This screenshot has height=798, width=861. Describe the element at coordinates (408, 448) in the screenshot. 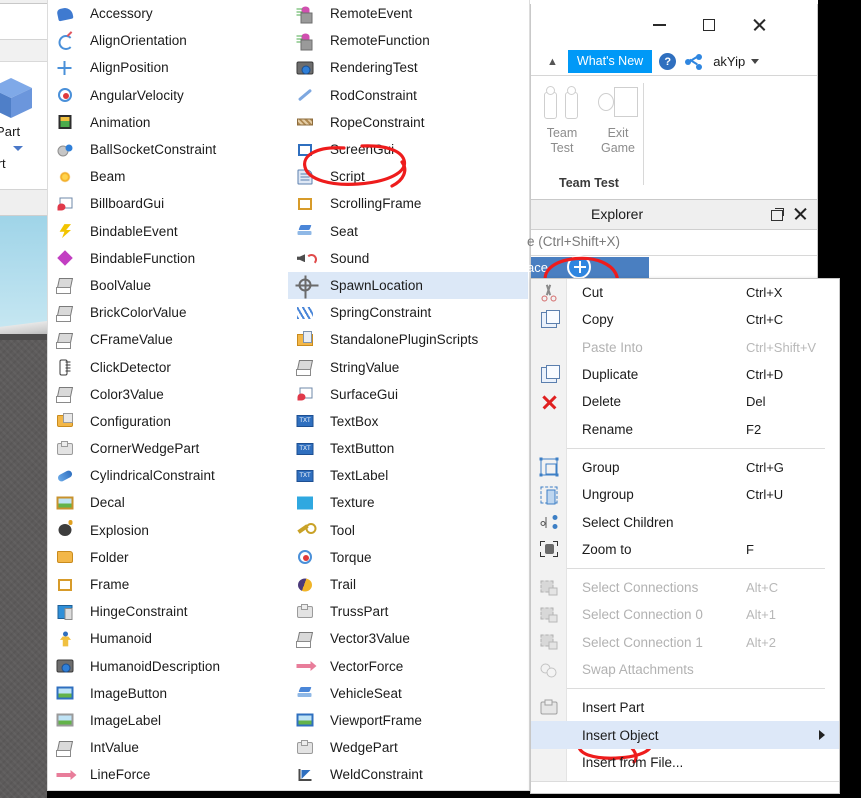

I see `object-list-item: TXT TextButton` at that location.